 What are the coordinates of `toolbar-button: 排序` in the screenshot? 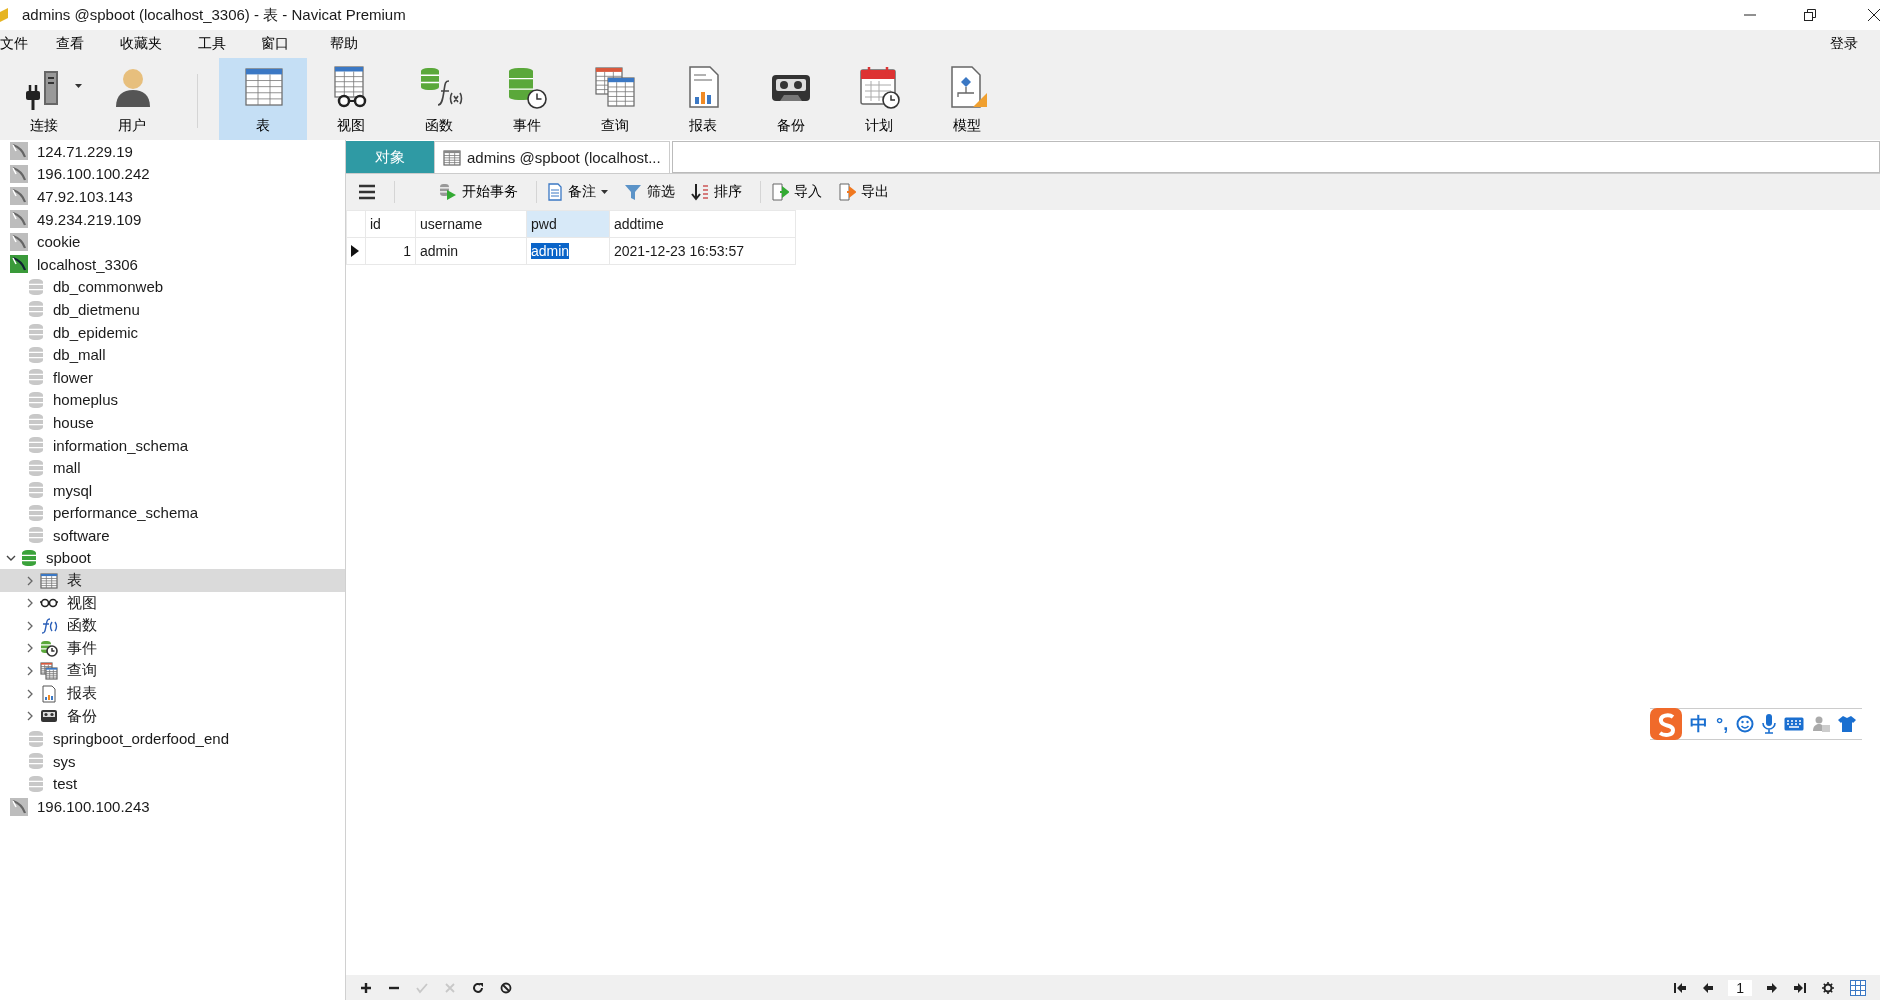 It's located at (716, 192).